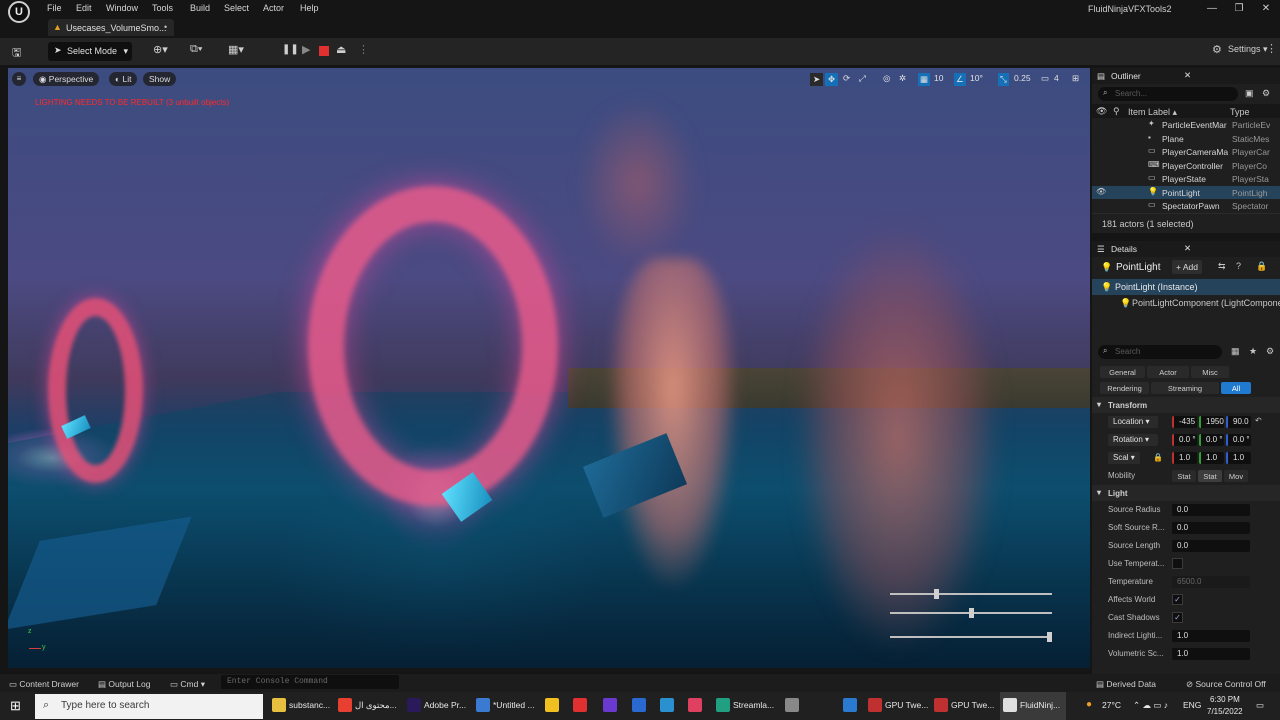 The width and height of the screenshot is (1280, 720). What do you see at coordinates (924, 79) in the screenshot?
I see `grid-snap-icon: ▦` at bounding box center [924, 79].